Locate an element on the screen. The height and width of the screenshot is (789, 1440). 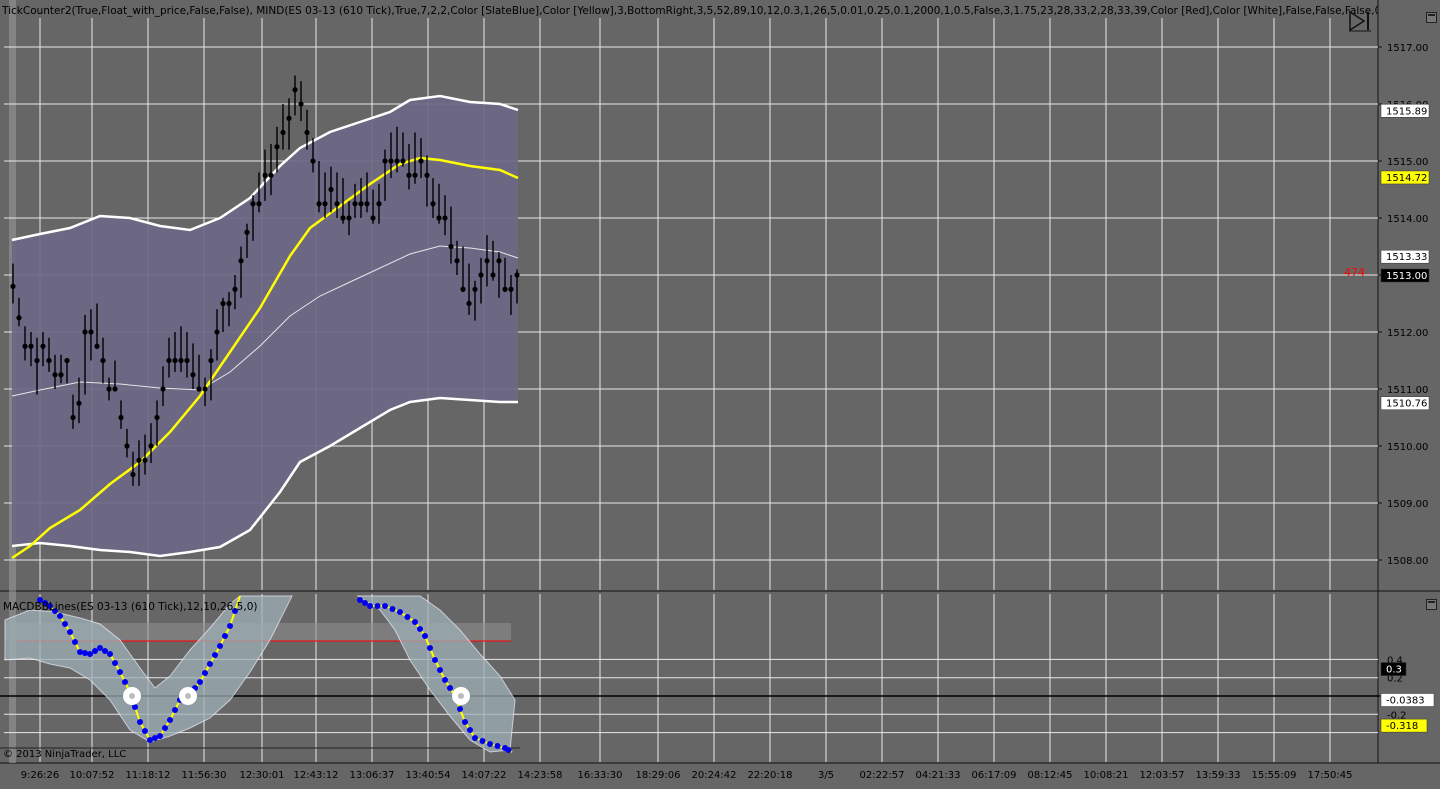
play-pause-icon is located at coordinates (1360, 21).